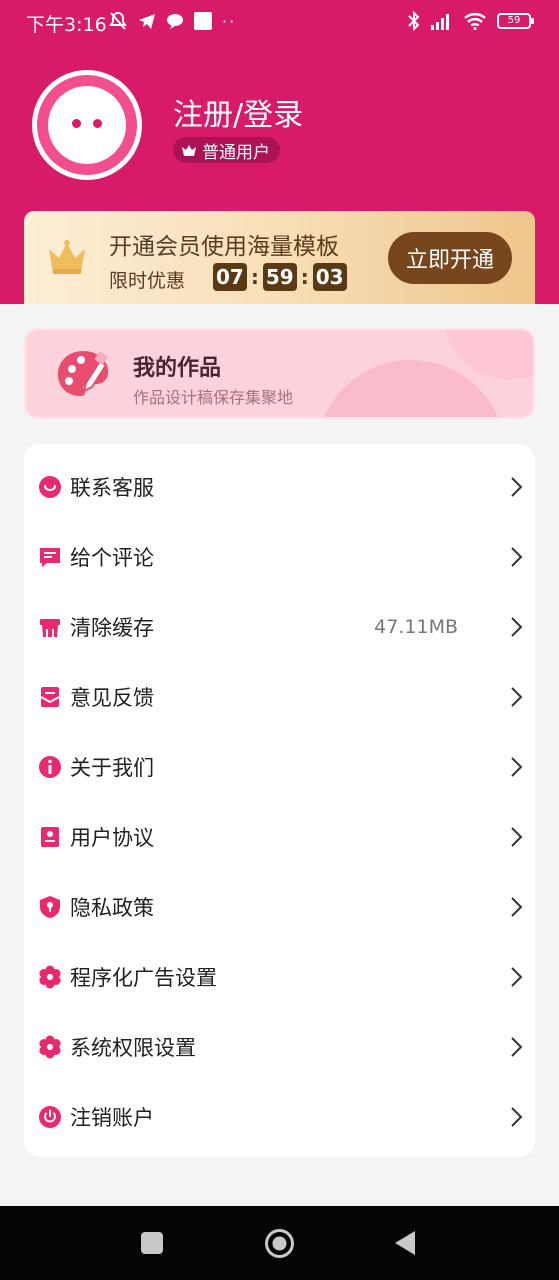  Describe the element at coordinates (279, 837) in the screenshot. I see `menu-item-user-agreement: 用户协议` at that location.